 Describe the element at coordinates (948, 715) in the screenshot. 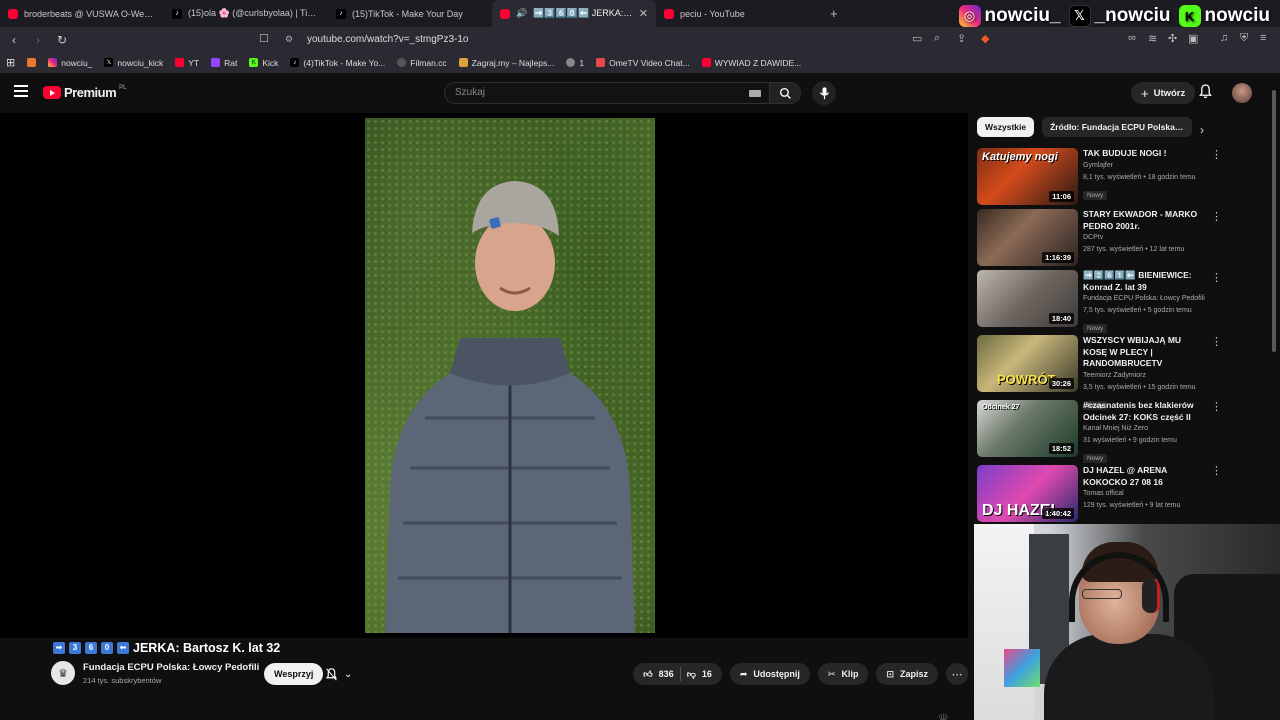

I see `channel-watermark-icon: ♛` at that location.